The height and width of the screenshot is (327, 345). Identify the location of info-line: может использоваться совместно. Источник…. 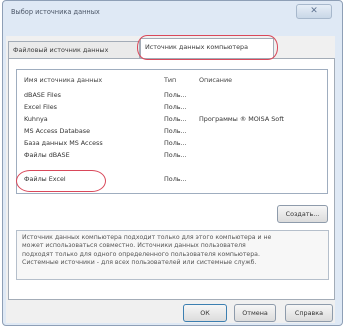
(134, 246).